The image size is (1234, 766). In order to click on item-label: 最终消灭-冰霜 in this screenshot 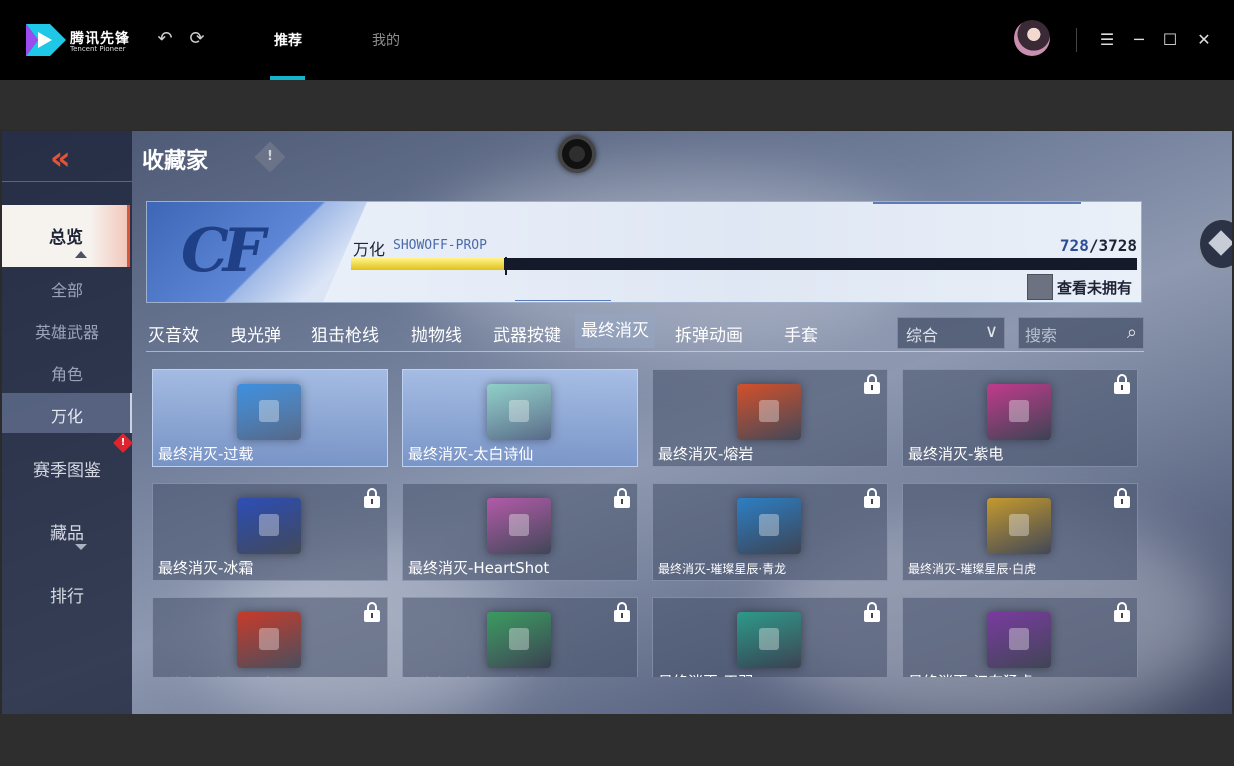, I will do `click(206, 568)`.